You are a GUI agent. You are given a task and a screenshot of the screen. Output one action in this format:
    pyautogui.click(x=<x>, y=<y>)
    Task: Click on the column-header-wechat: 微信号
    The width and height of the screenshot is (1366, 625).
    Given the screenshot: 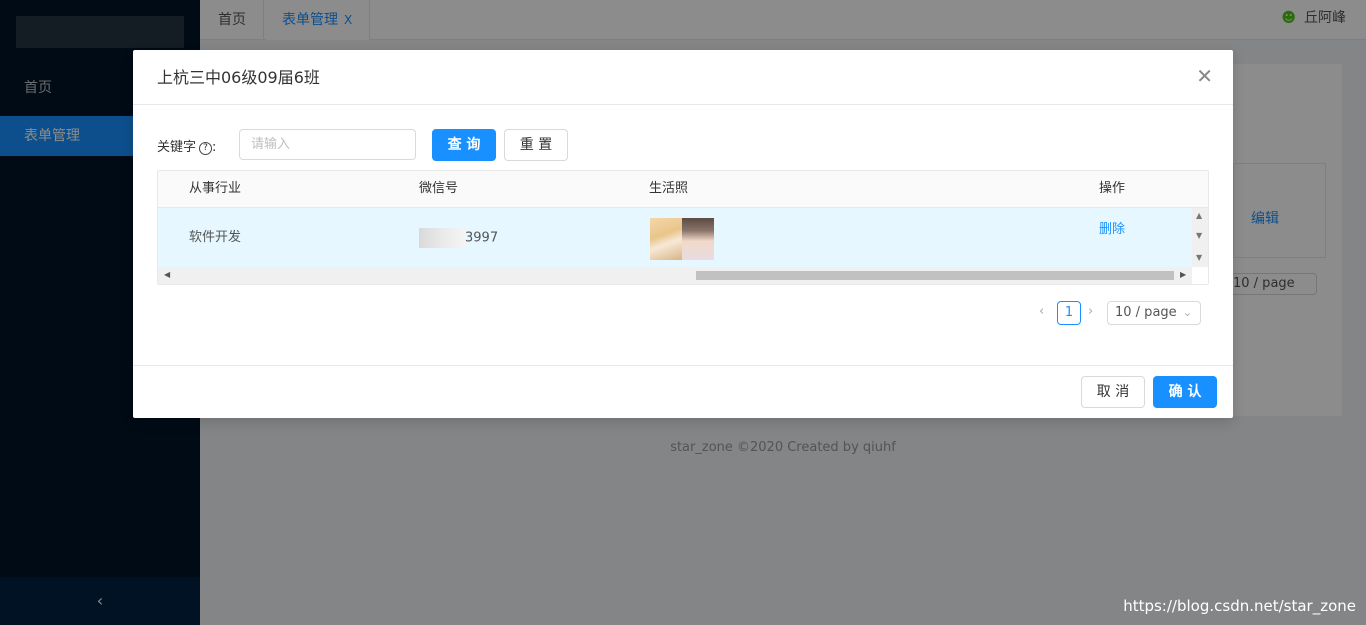 What is the action you would take?
    pyautogui.click(x=439, y=188)
    